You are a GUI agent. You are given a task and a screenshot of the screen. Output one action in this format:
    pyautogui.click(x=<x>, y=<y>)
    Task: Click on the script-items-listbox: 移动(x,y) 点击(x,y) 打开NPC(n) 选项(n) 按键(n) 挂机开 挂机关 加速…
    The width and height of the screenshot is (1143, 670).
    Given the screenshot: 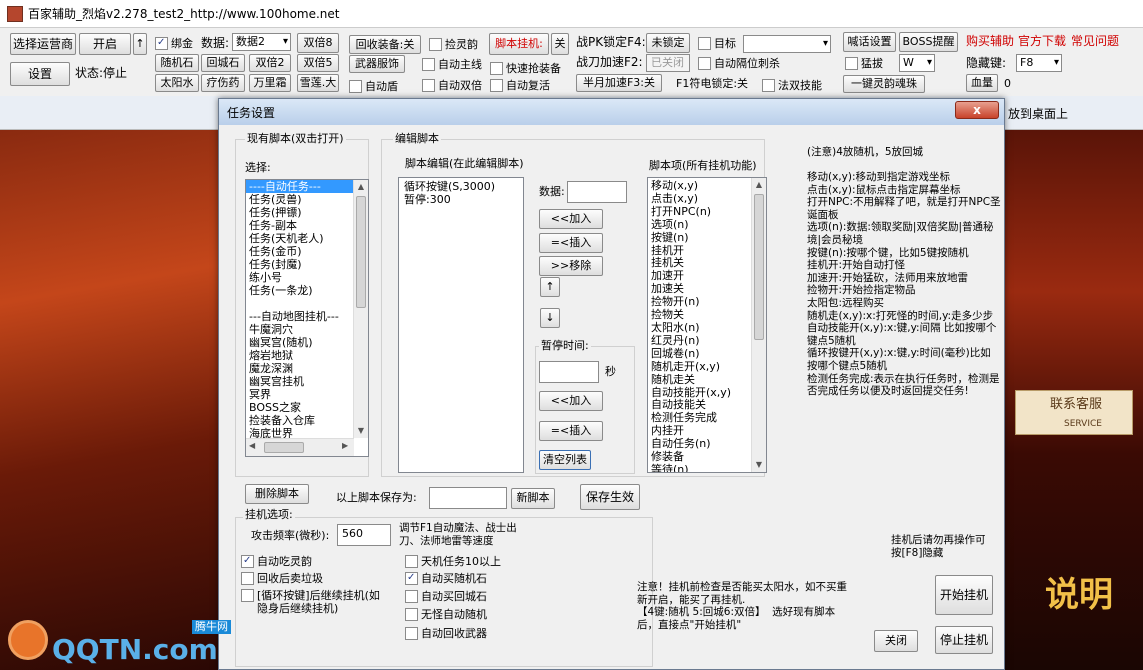 What is the action you would take?
    pyautogui.click(x=707, y=325)
    